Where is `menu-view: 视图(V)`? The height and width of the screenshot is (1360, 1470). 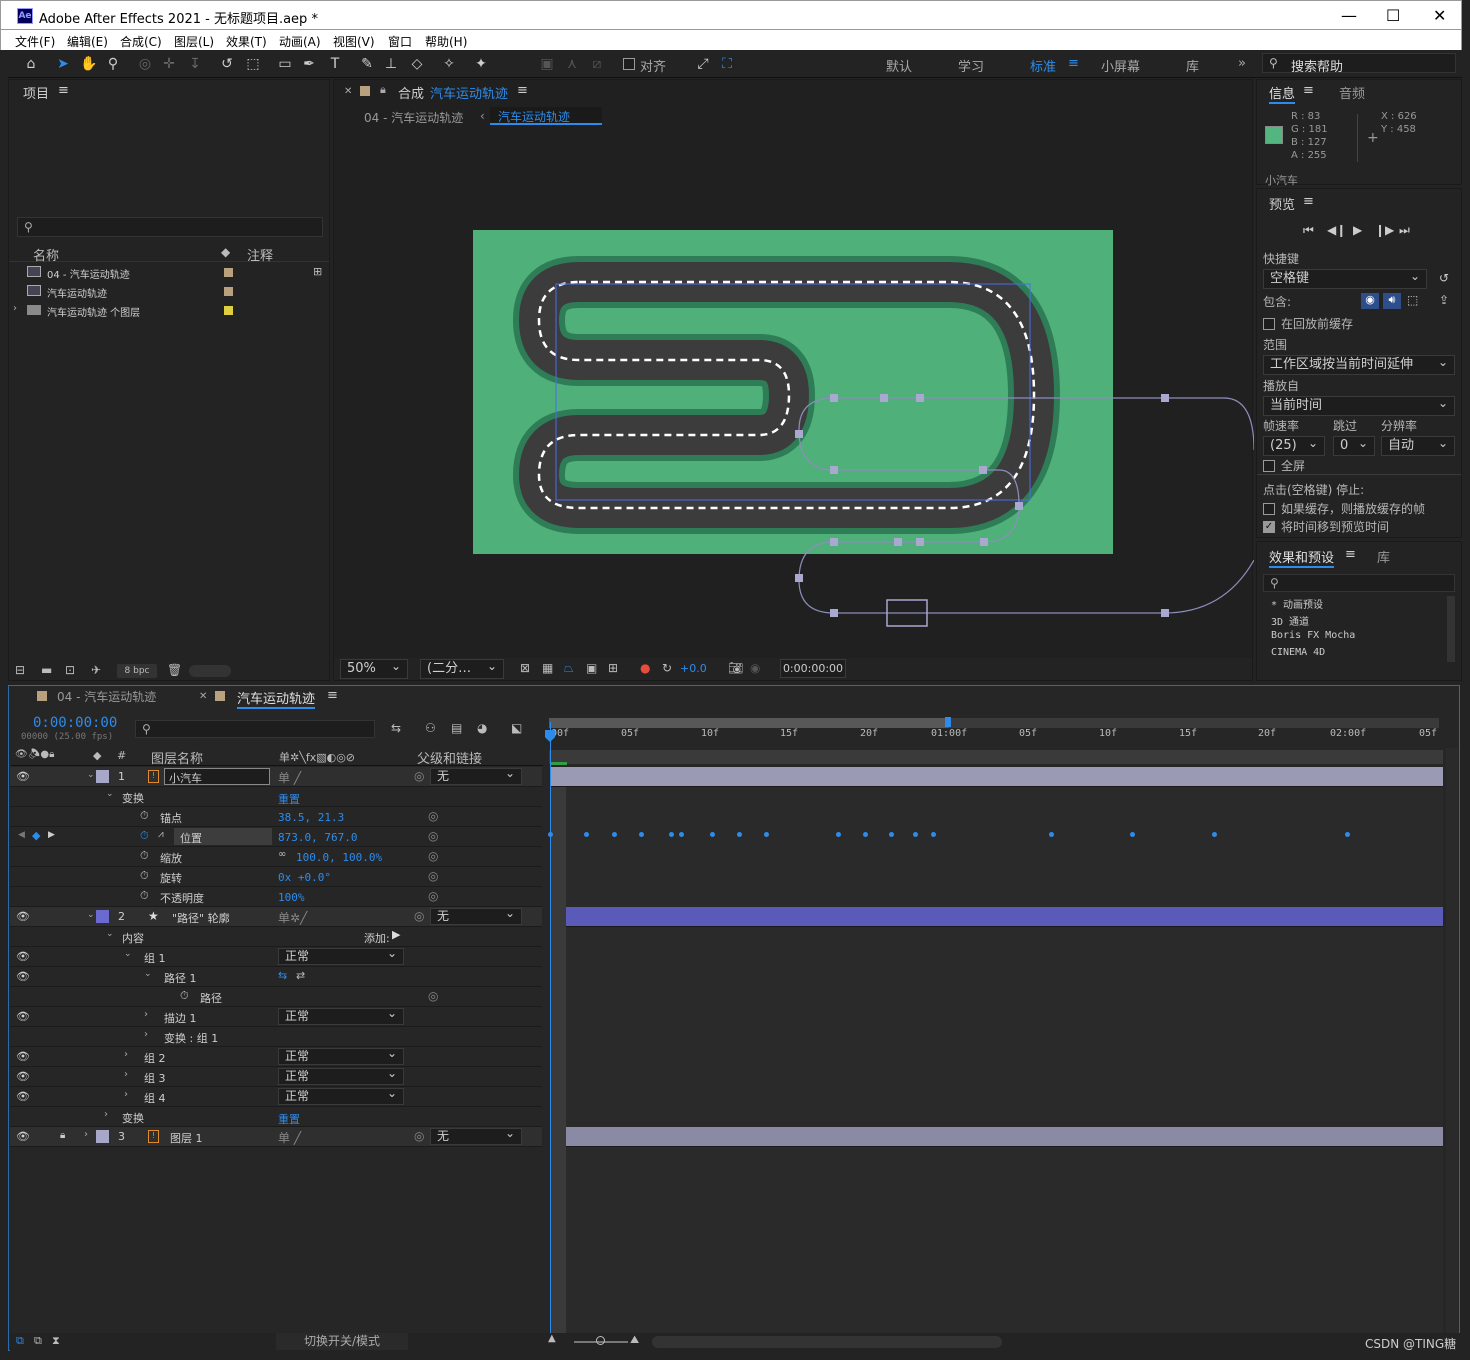
menu-view: 视图(V) is located at coordinates (354, 41).